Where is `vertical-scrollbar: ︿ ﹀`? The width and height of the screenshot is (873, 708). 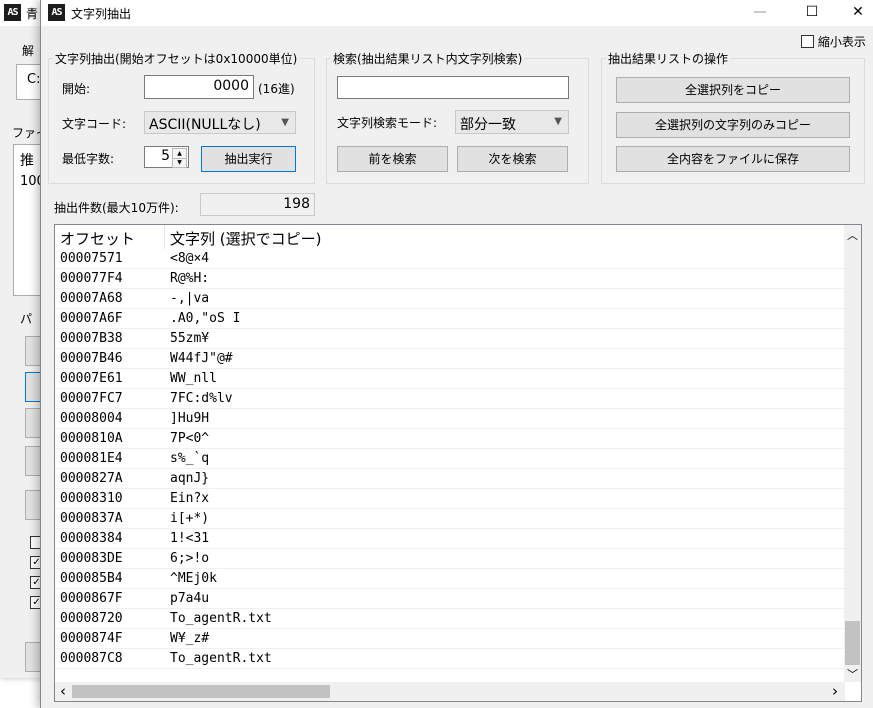 vertical-scrollbar: ︿ ﹀ is located at coordinates (852, 453).